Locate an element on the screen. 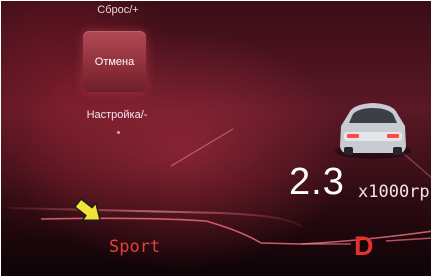  pointer-arrow-icon is located at coordinates (87, 210).